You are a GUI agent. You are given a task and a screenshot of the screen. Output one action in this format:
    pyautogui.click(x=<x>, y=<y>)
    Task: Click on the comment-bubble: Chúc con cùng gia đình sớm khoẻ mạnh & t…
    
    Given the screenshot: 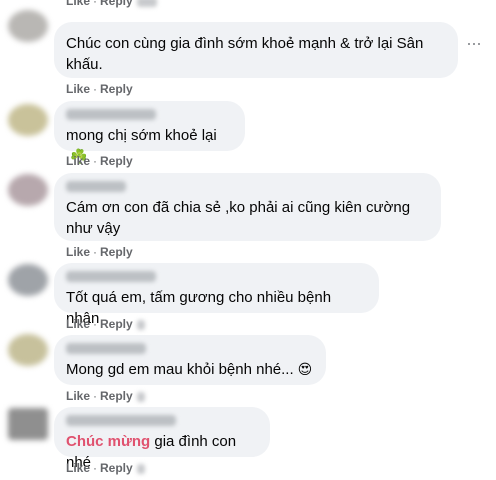 What is the action you would take?
    pyautogui.click(x=256, y=50)
    